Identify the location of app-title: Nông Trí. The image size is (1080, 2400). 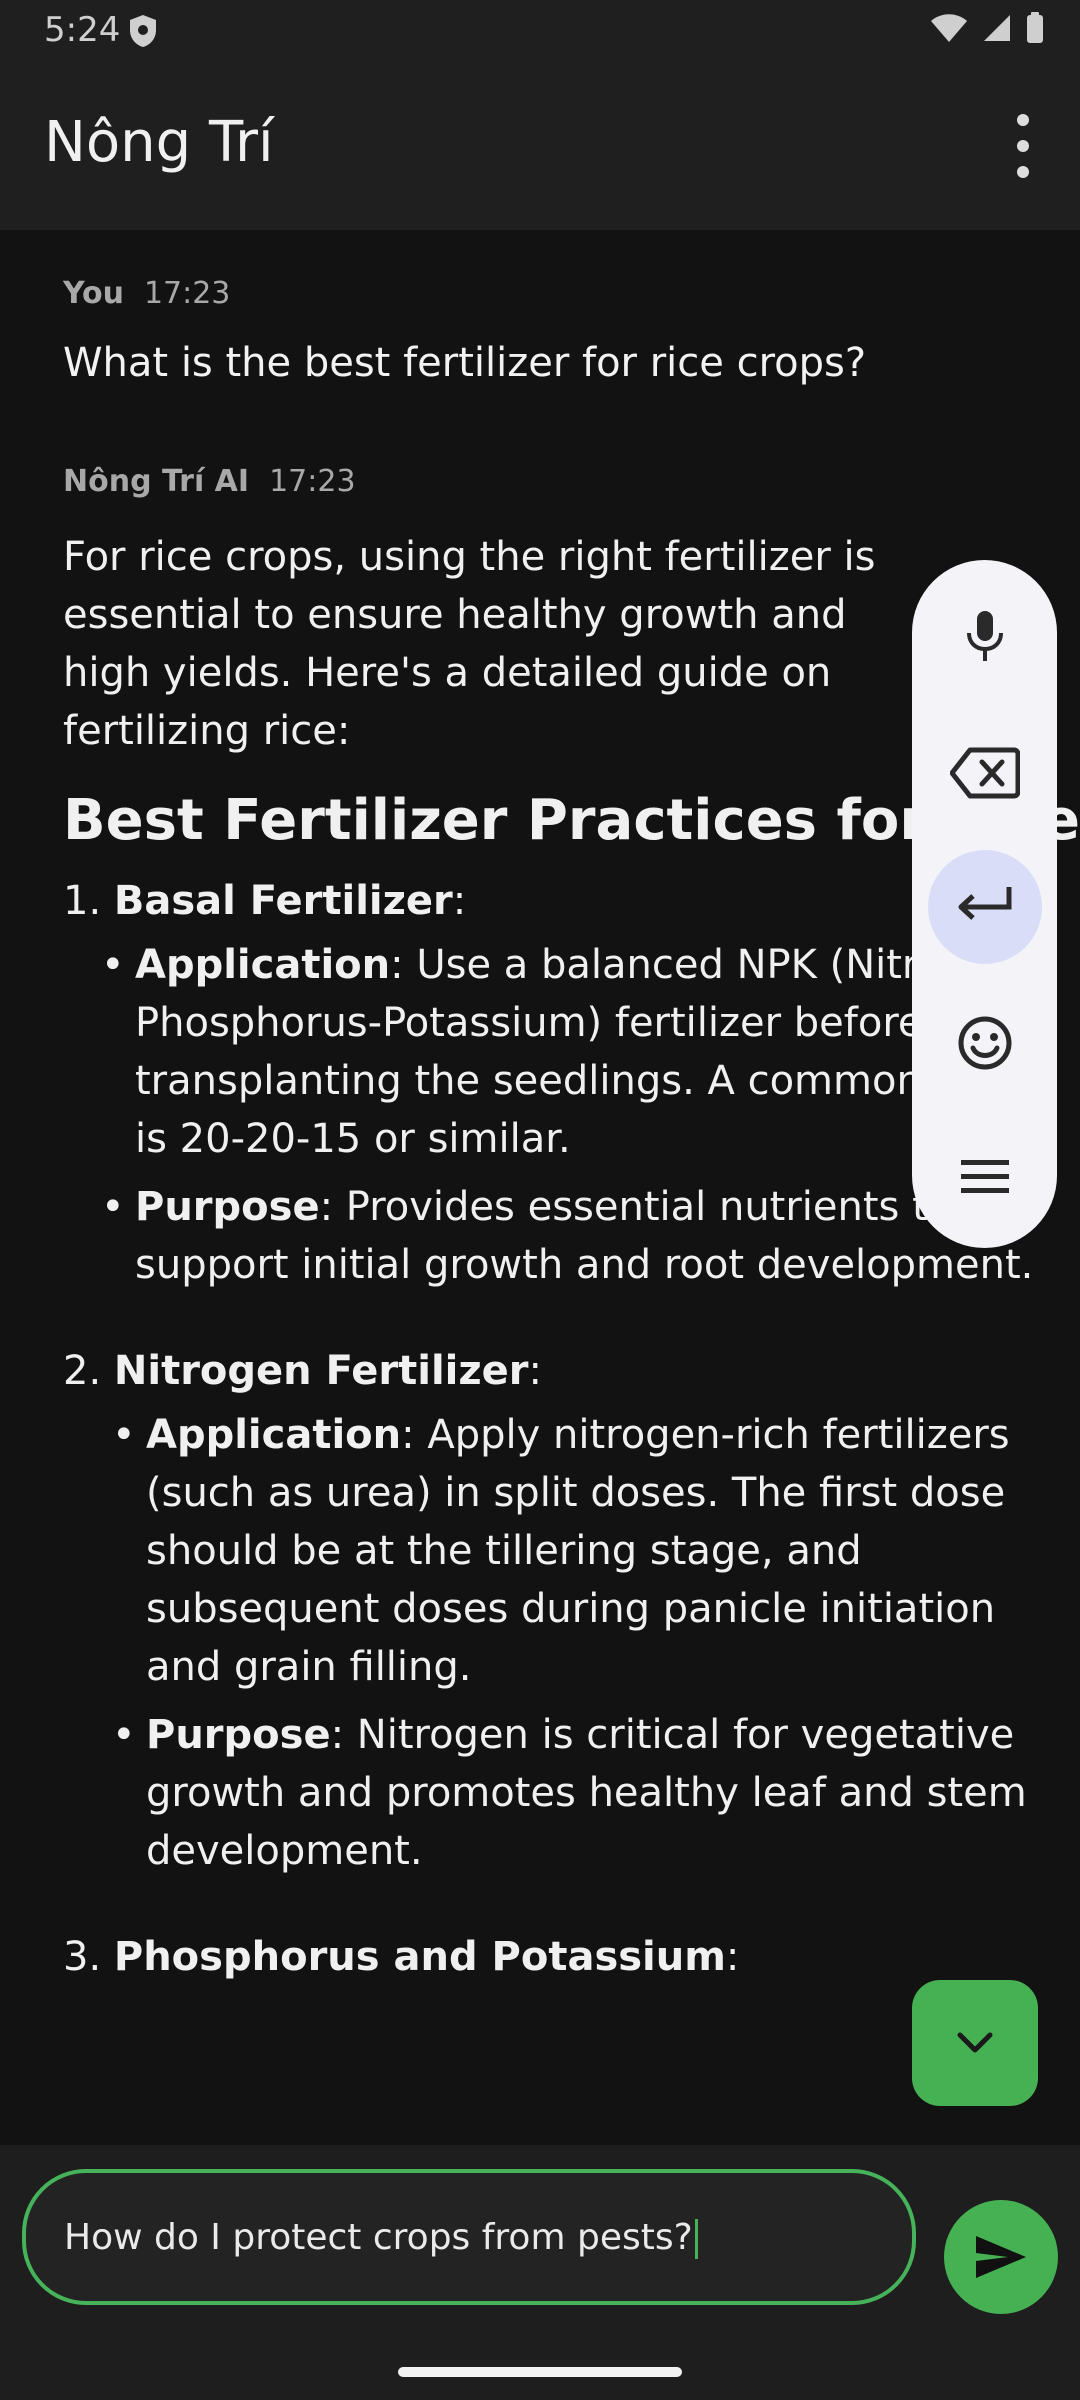
(159, 142).